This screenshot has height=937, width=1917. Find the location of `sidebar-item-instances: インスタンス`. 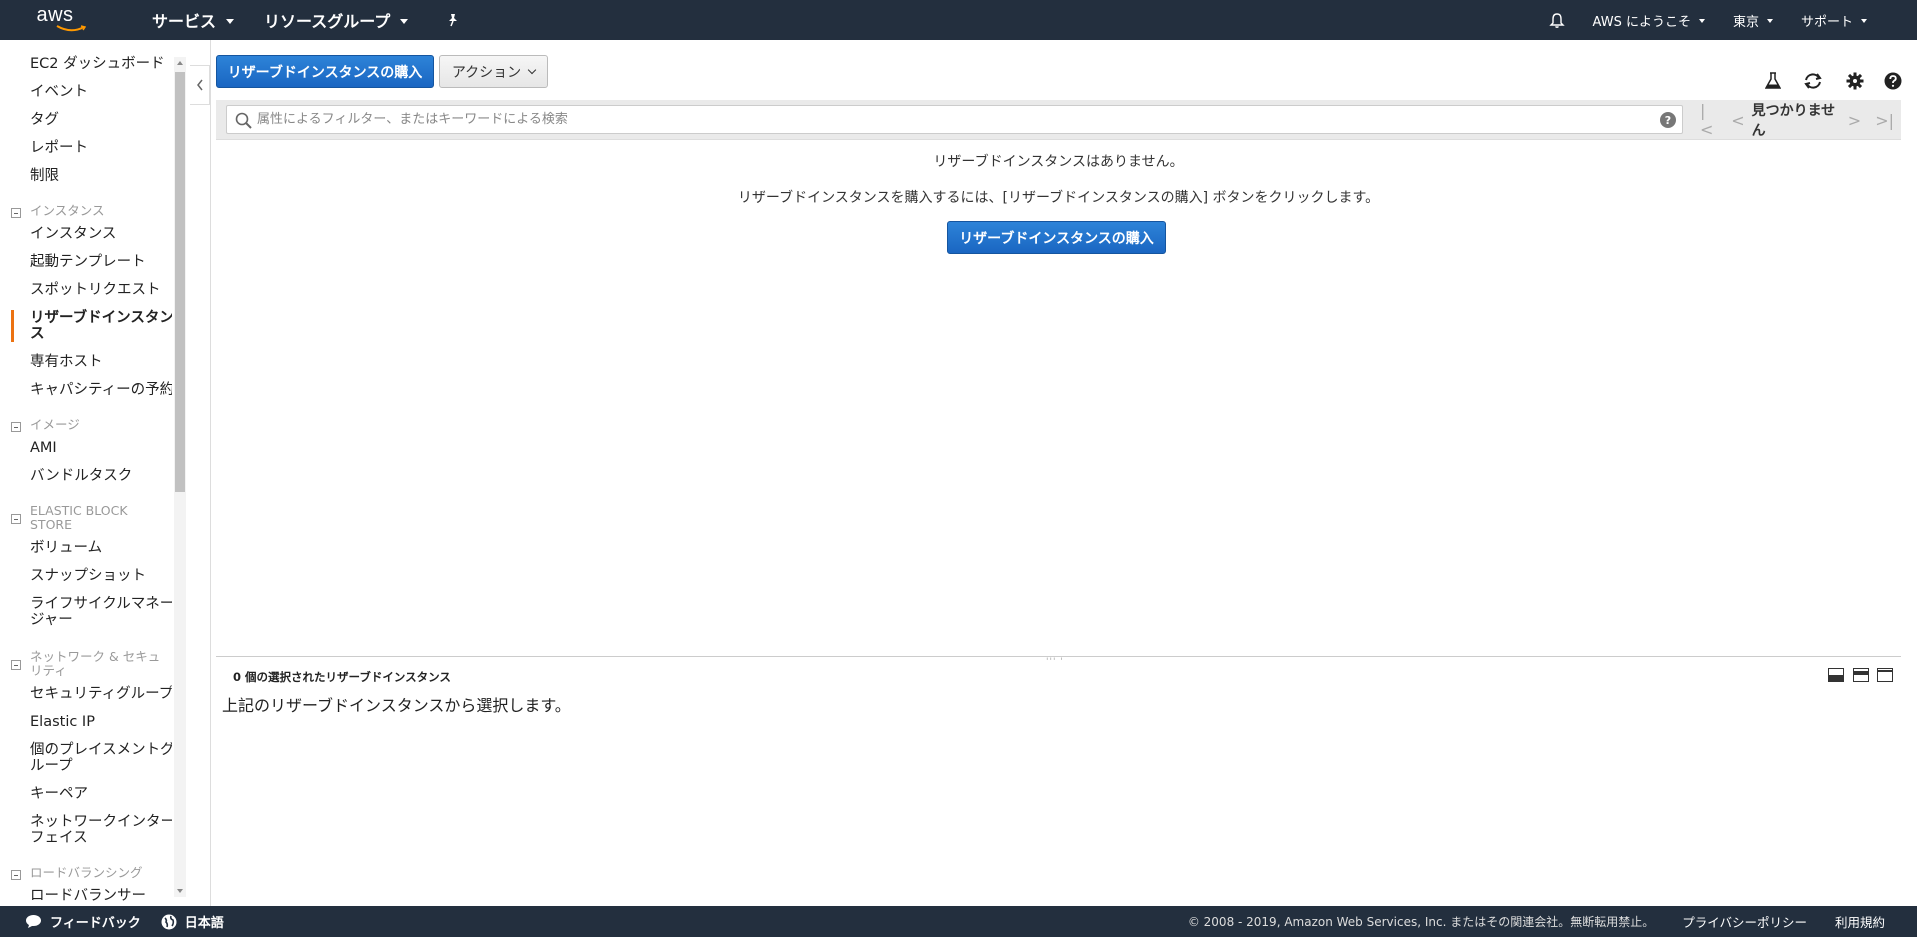

sidebar-item-instances: インスタンス is located at coordinates (101, 234).